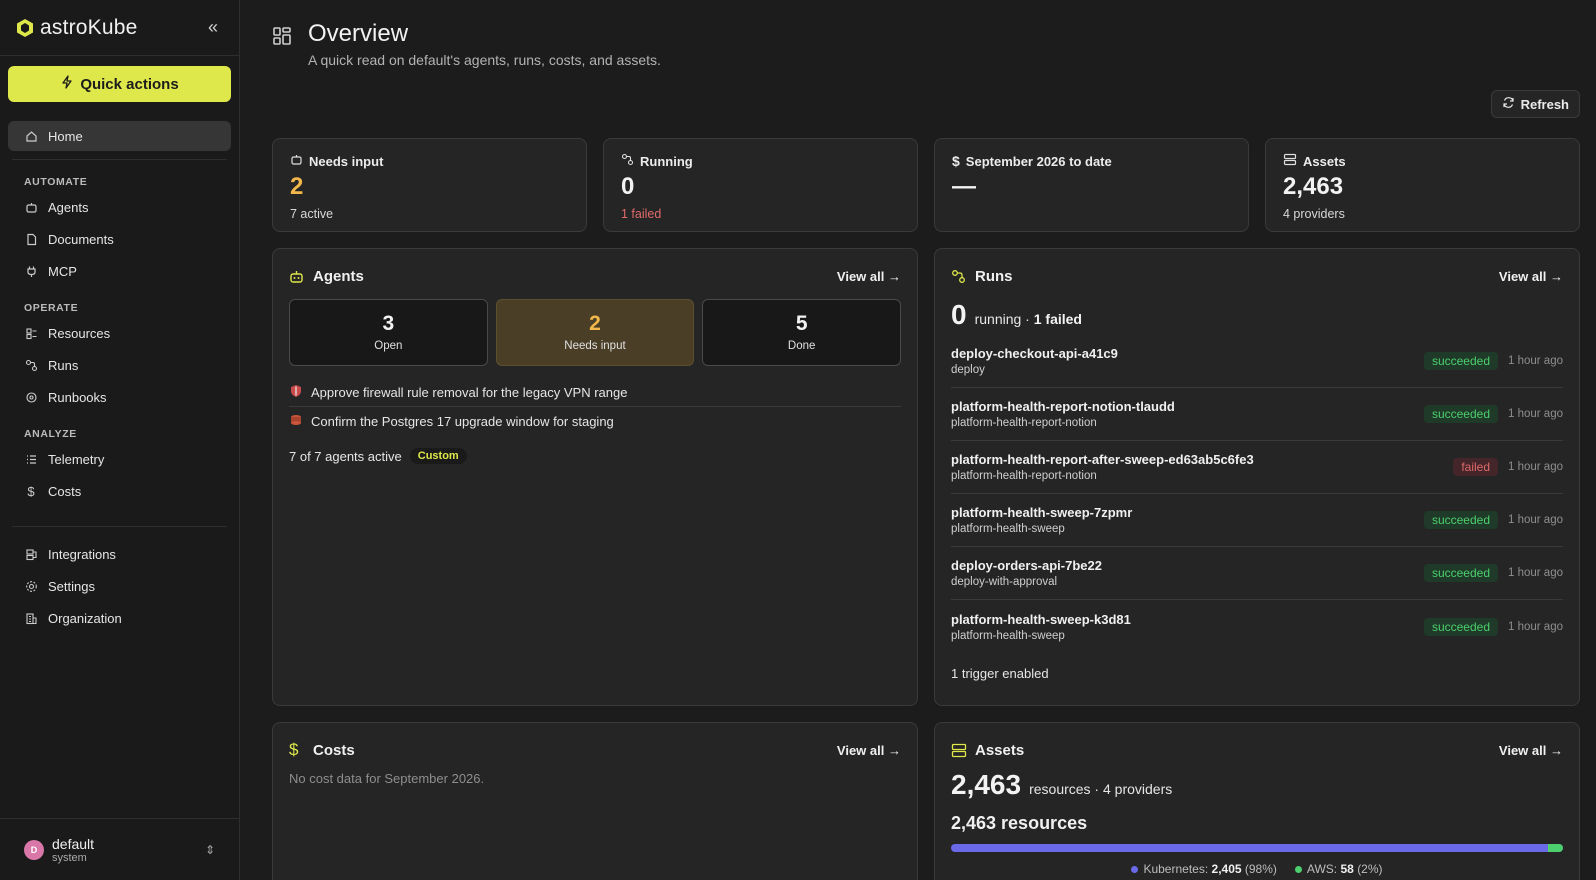 Image resolution: width=1596 pixels, height=880 pixels. What do you see at coordinates (119, 84) in the screenshot?
I see `quick-actions-button: Quick actions` at bounding box center [119, 84].